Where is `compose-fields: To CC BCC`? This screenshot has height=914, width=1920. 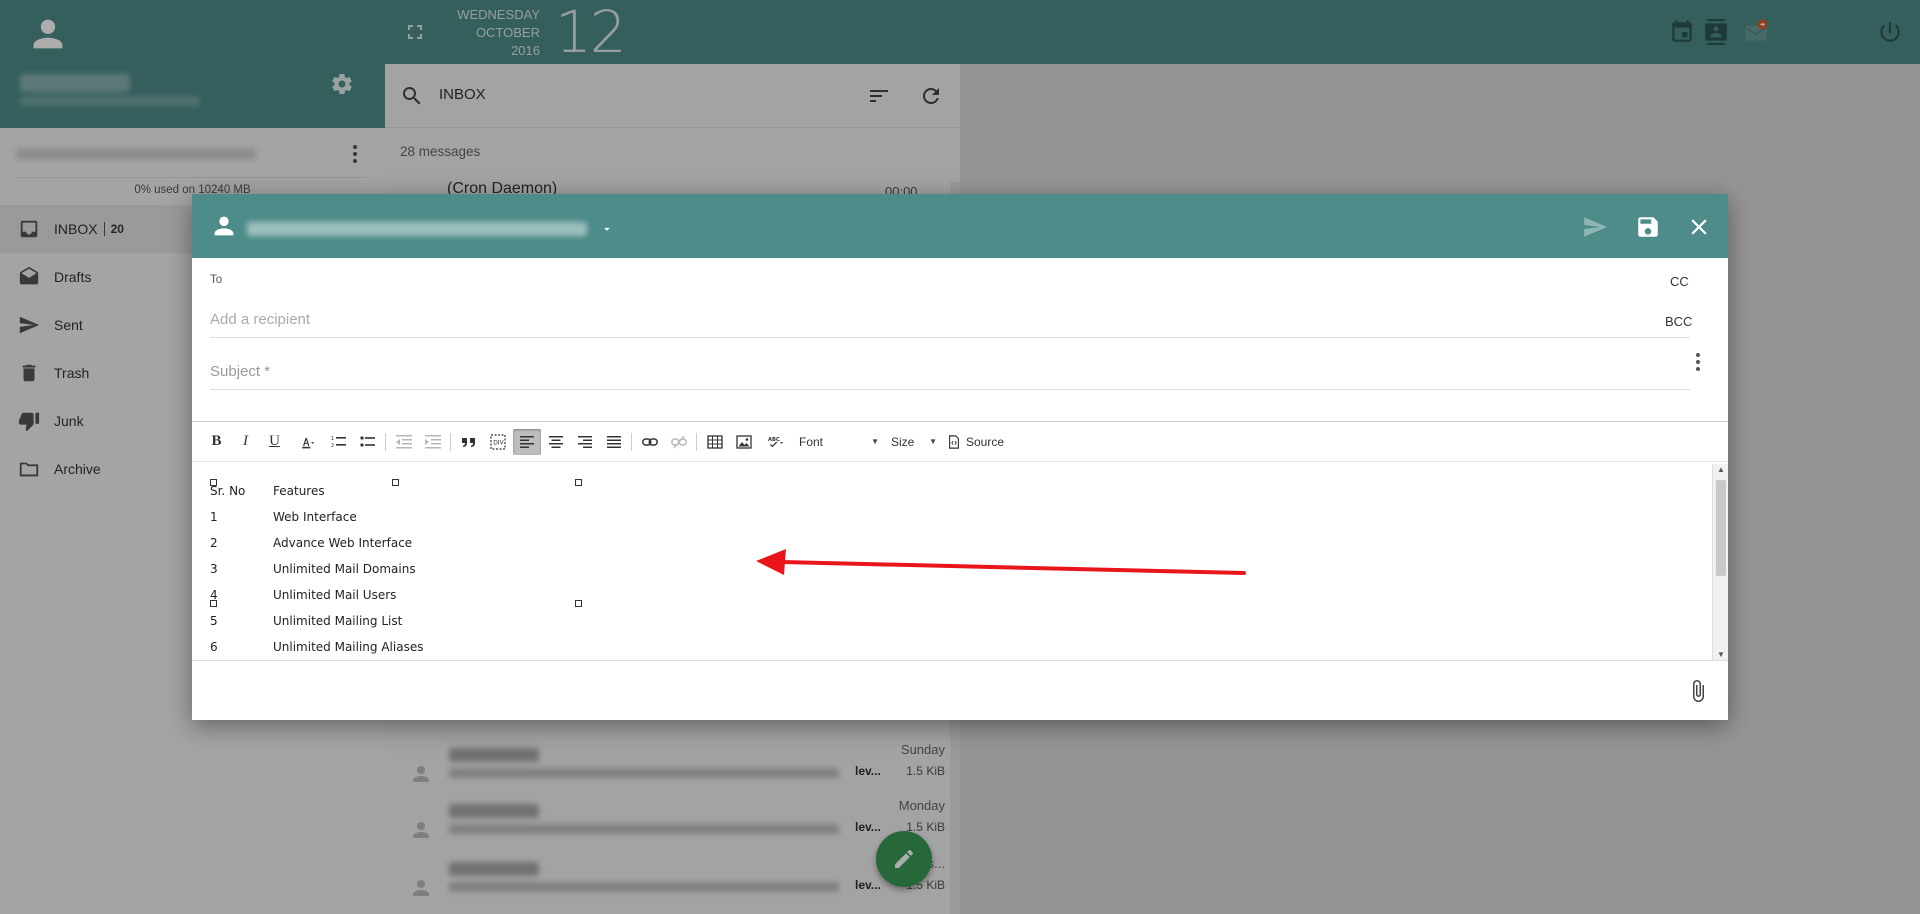 compose-fields: To CC BCC is located at coordinates (960, 340).